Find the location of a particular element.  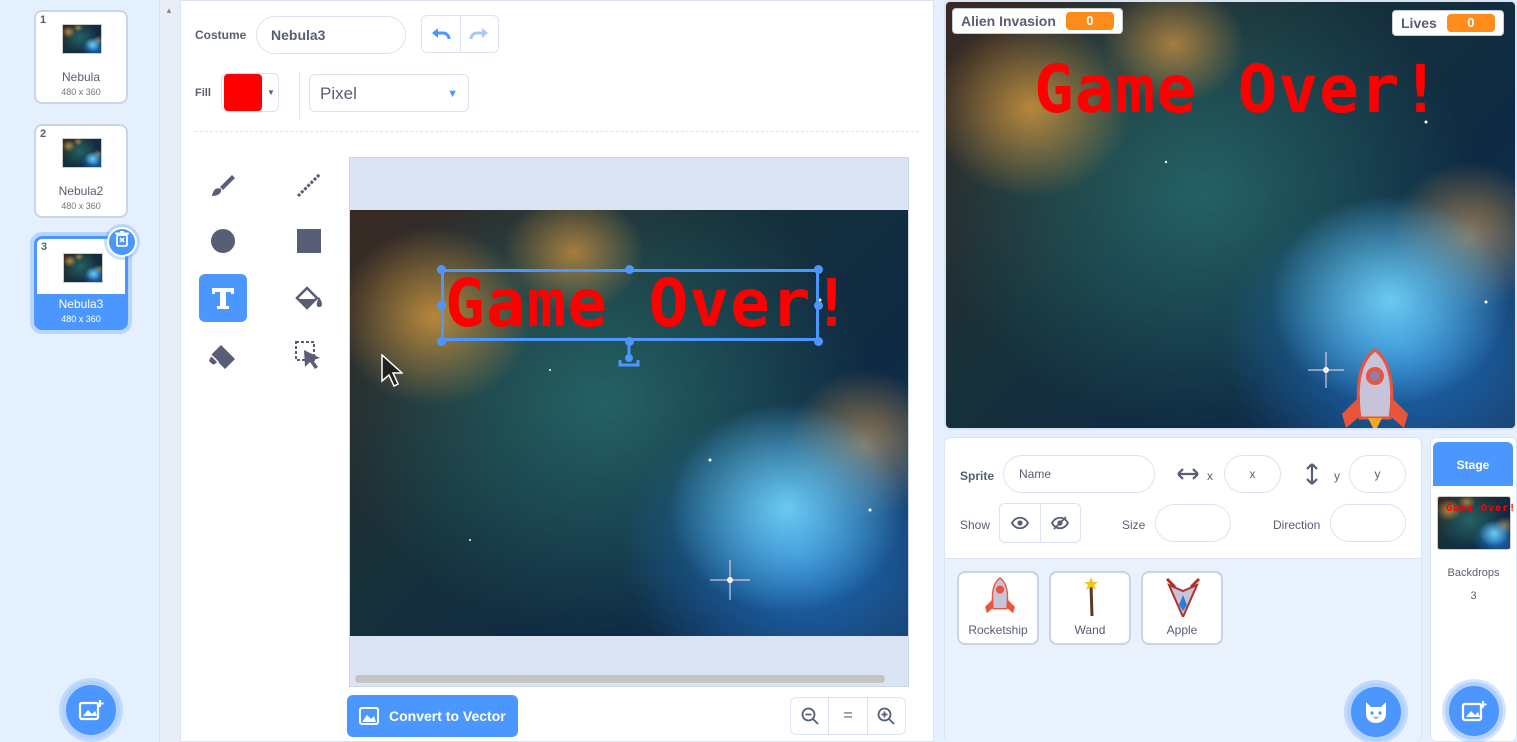

costume-name-input: Nebula3 is located at coordinates (331, 35).